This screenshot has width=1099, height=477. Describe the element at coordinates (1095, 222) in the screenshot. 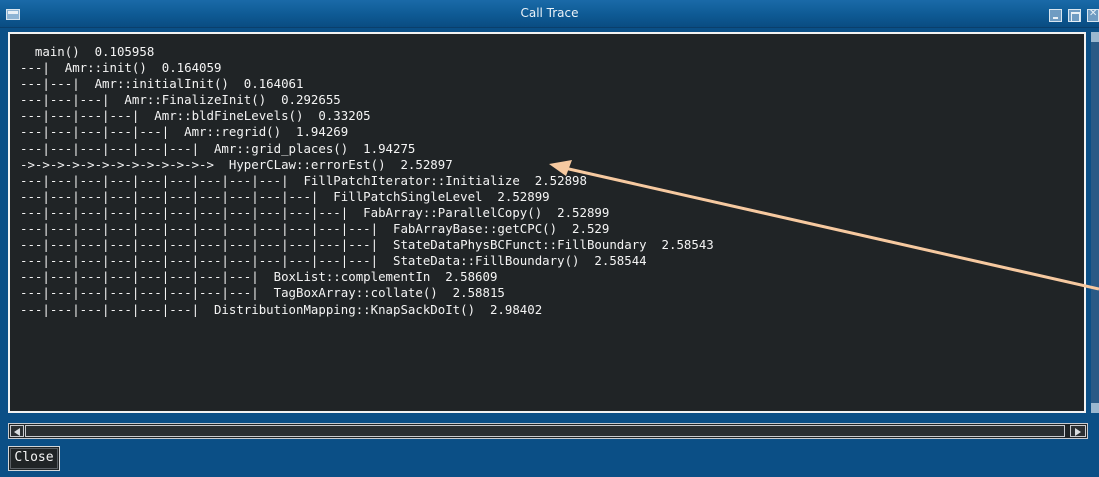

I see `vertical-scrollbar` at that location.